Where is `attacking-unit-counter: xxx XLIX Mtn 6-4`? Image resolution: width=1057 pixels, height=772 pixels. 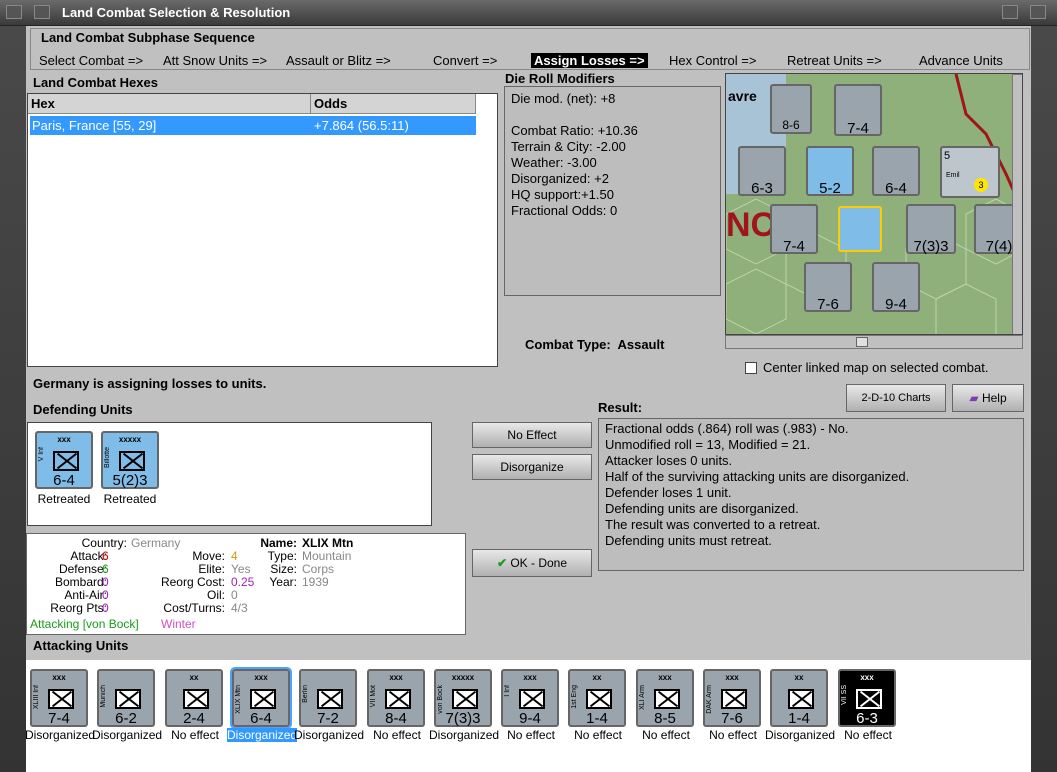 attacking-unit-counter: xxx XLIX Mtn 6-4 is located at coordinates (261, 698).